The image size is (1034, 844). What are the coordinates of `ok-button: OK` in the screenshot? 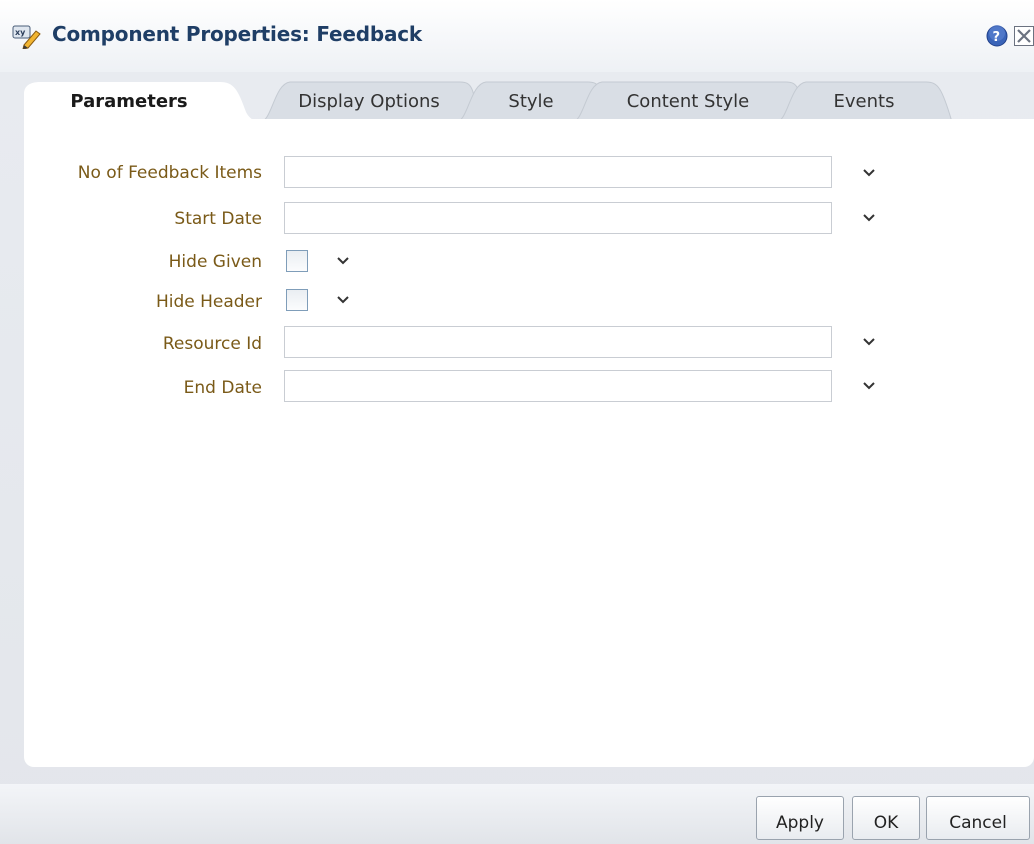 It's located at (886, 818).